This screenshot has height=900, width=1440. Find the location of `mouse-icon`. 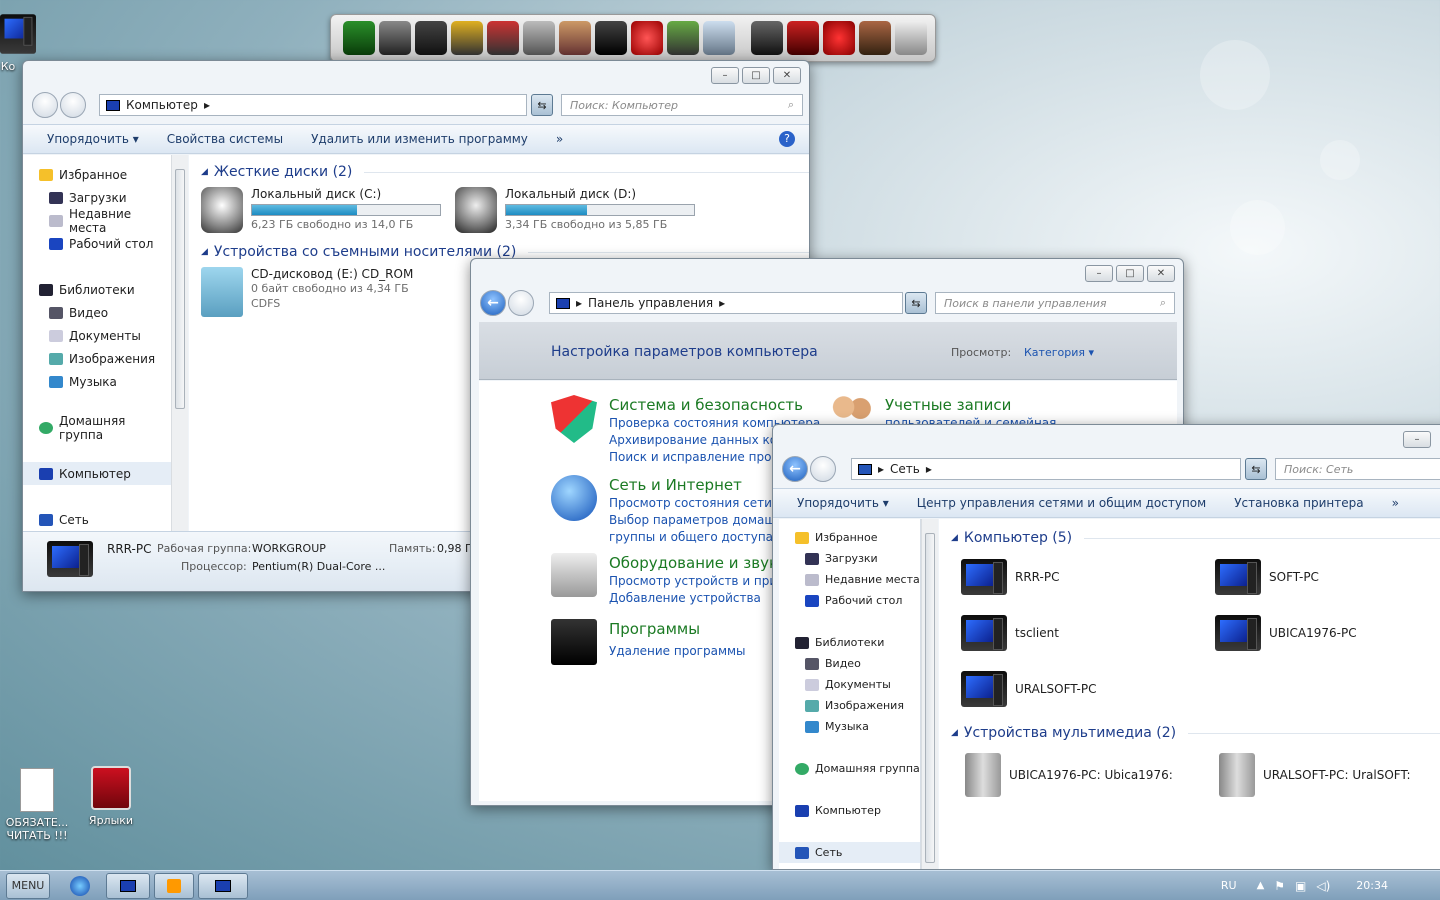

mouse-icon is located at coordinates (719, 38).